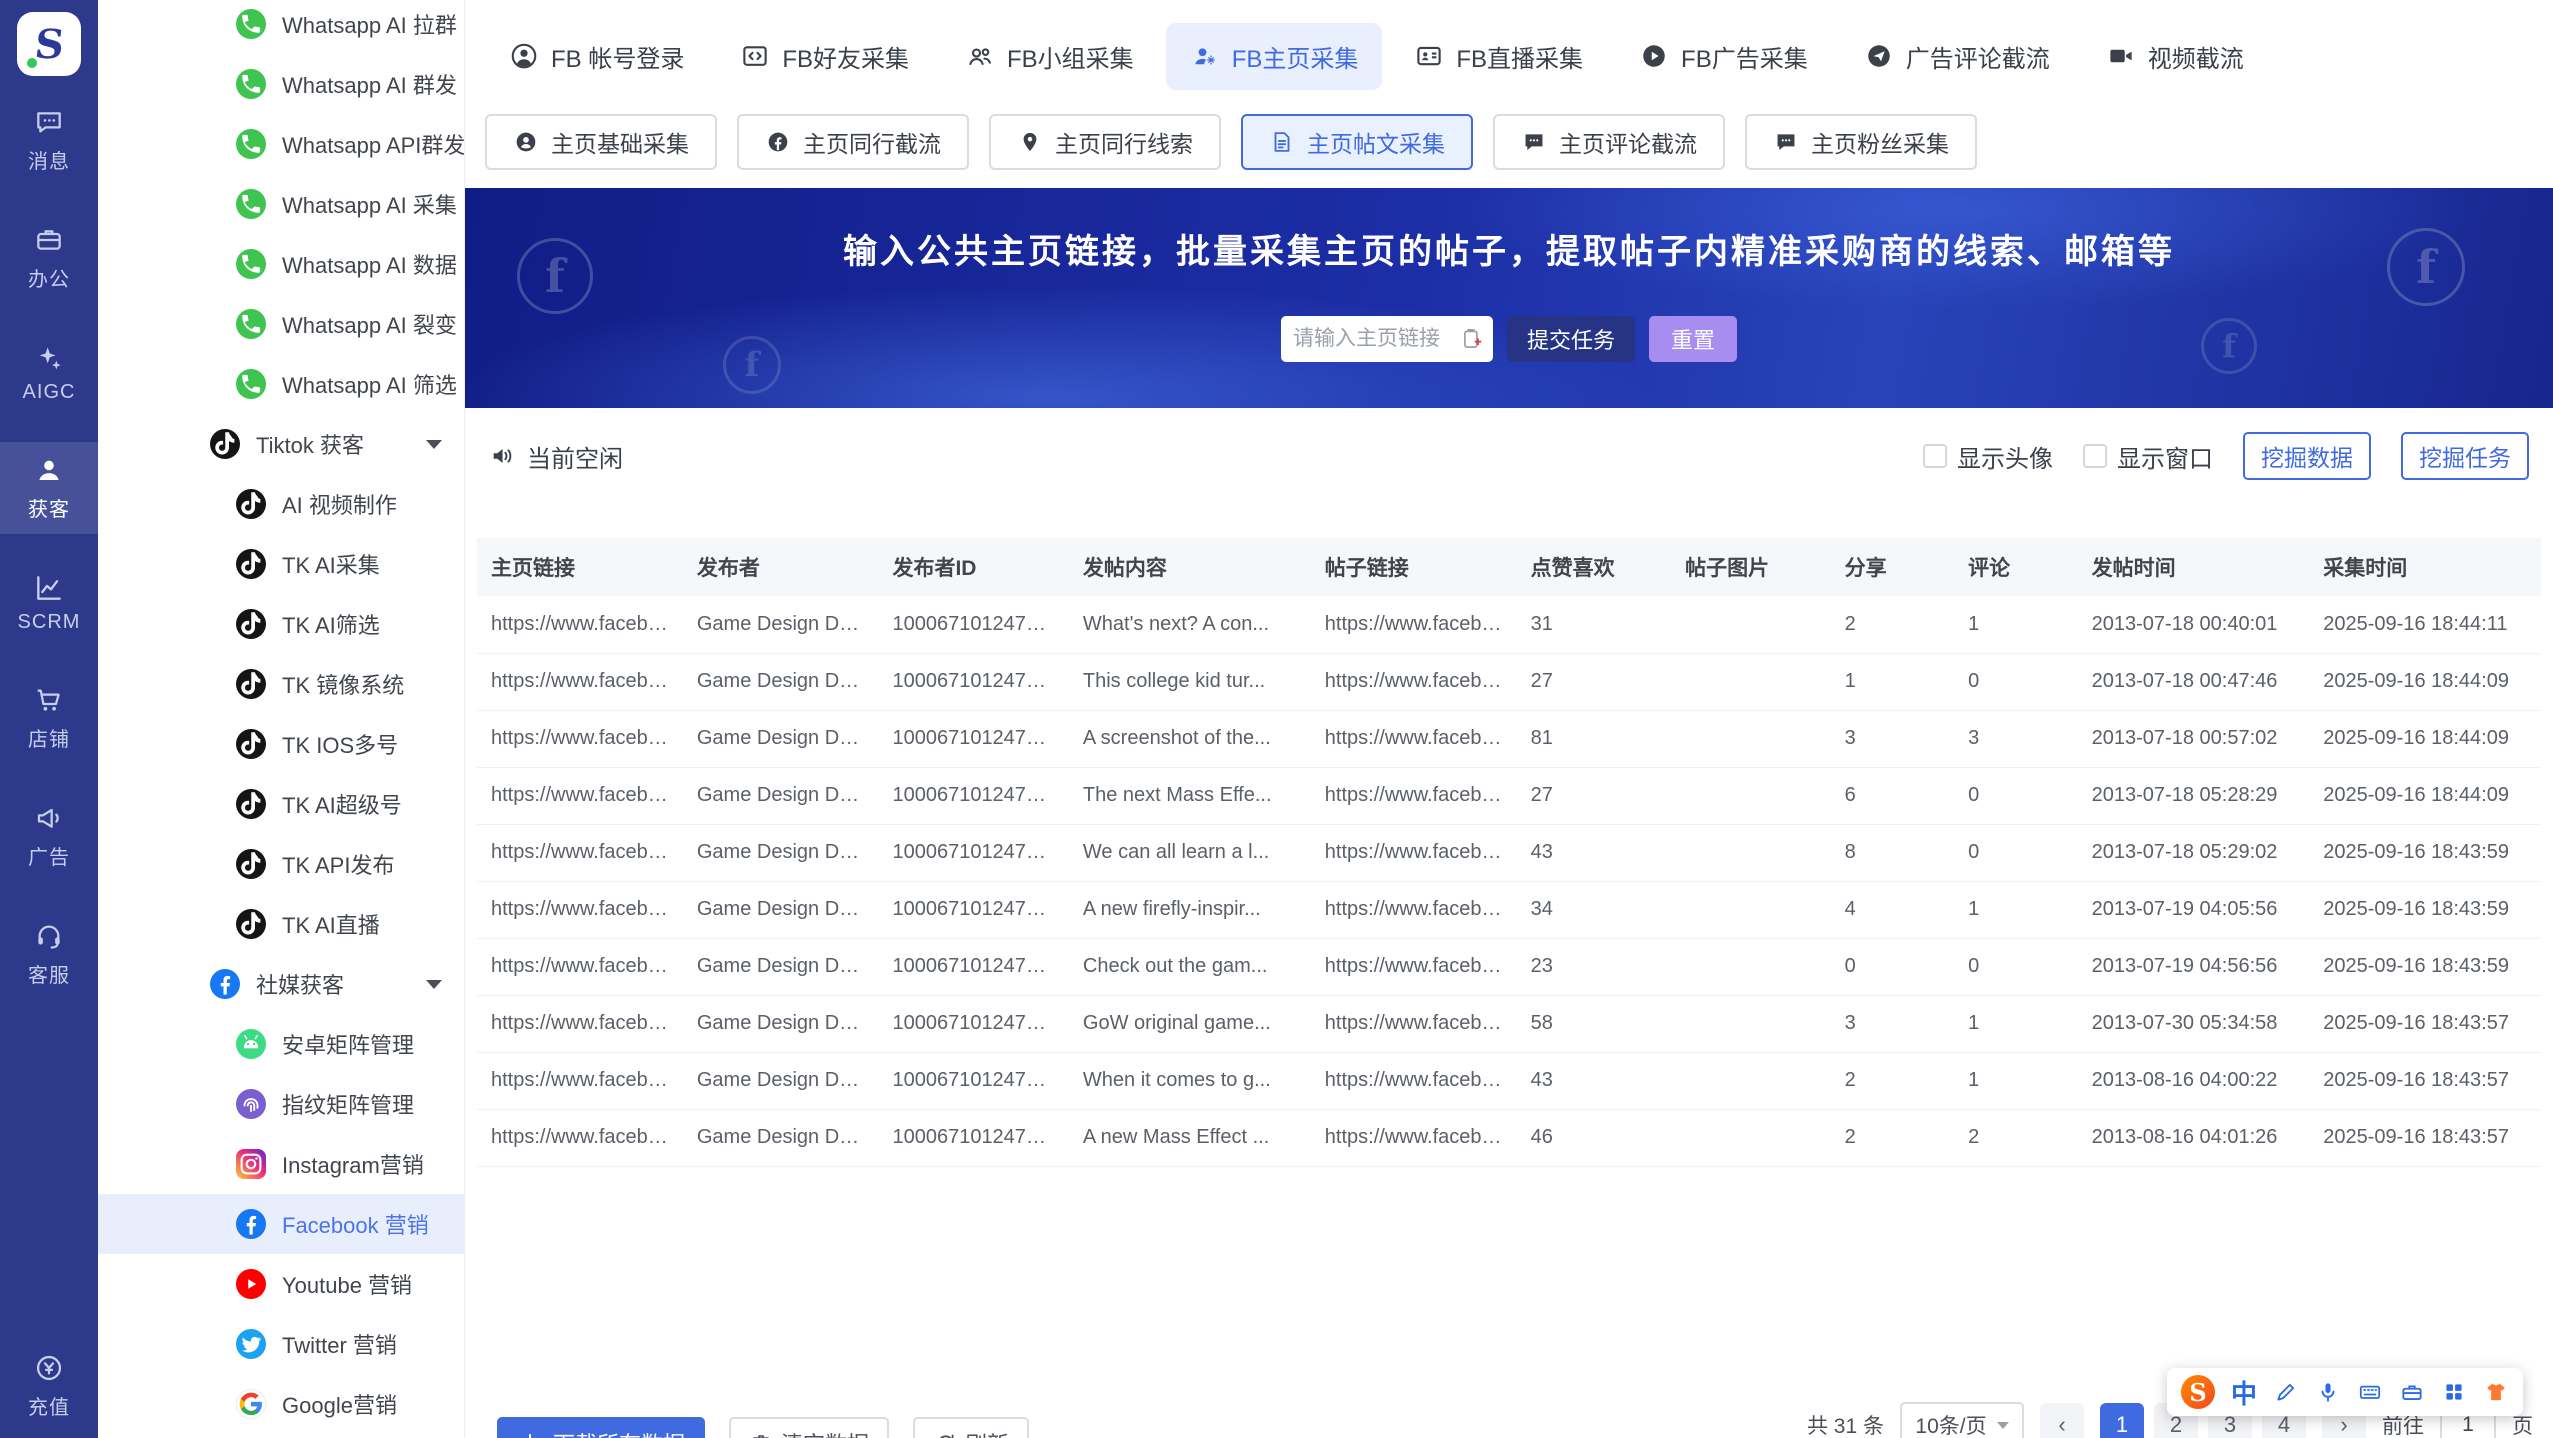 Image resolution: width=2553 pixels, height=1438 pixels. I want to click on table-cell: 1, so click(2016, 1024).